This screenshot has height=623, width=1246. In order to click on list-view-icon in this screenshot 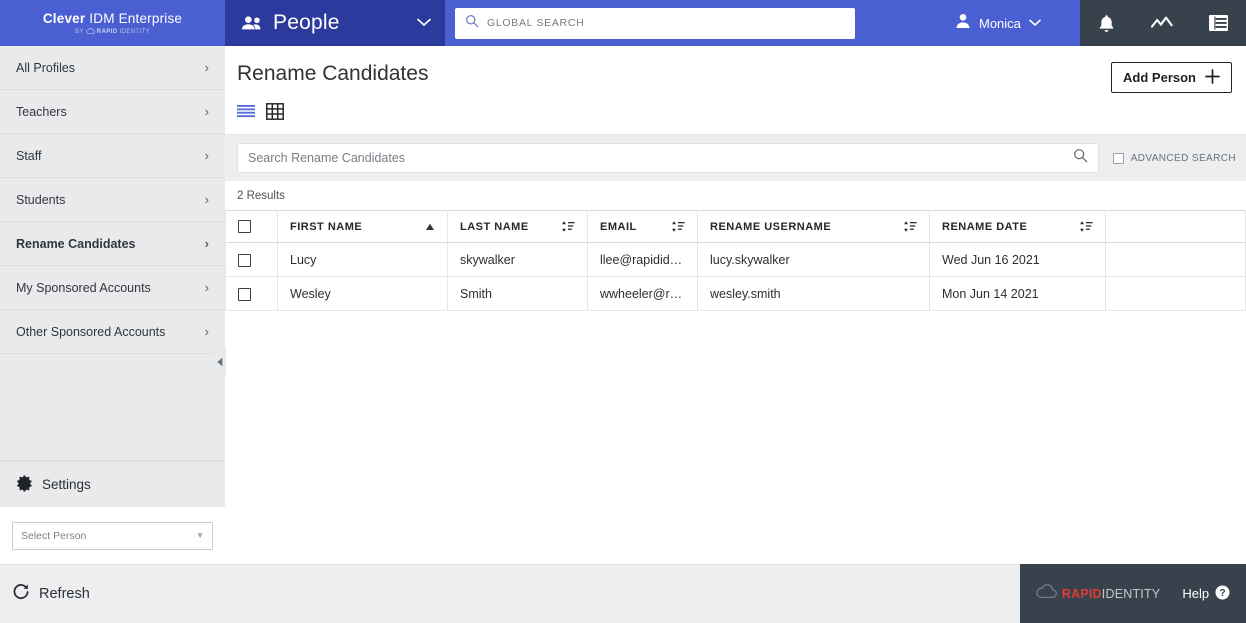, I will do `click(246, 111)`.